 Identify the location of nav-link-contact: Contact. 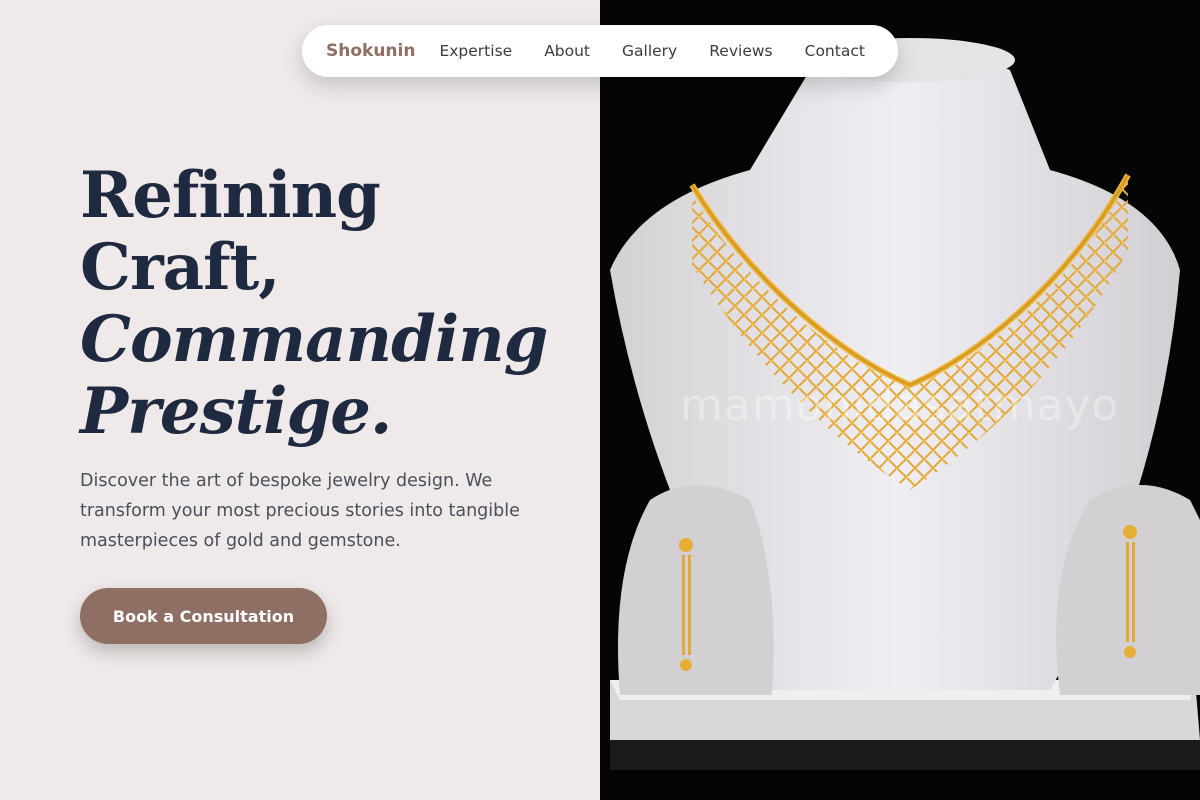
(835, 51).